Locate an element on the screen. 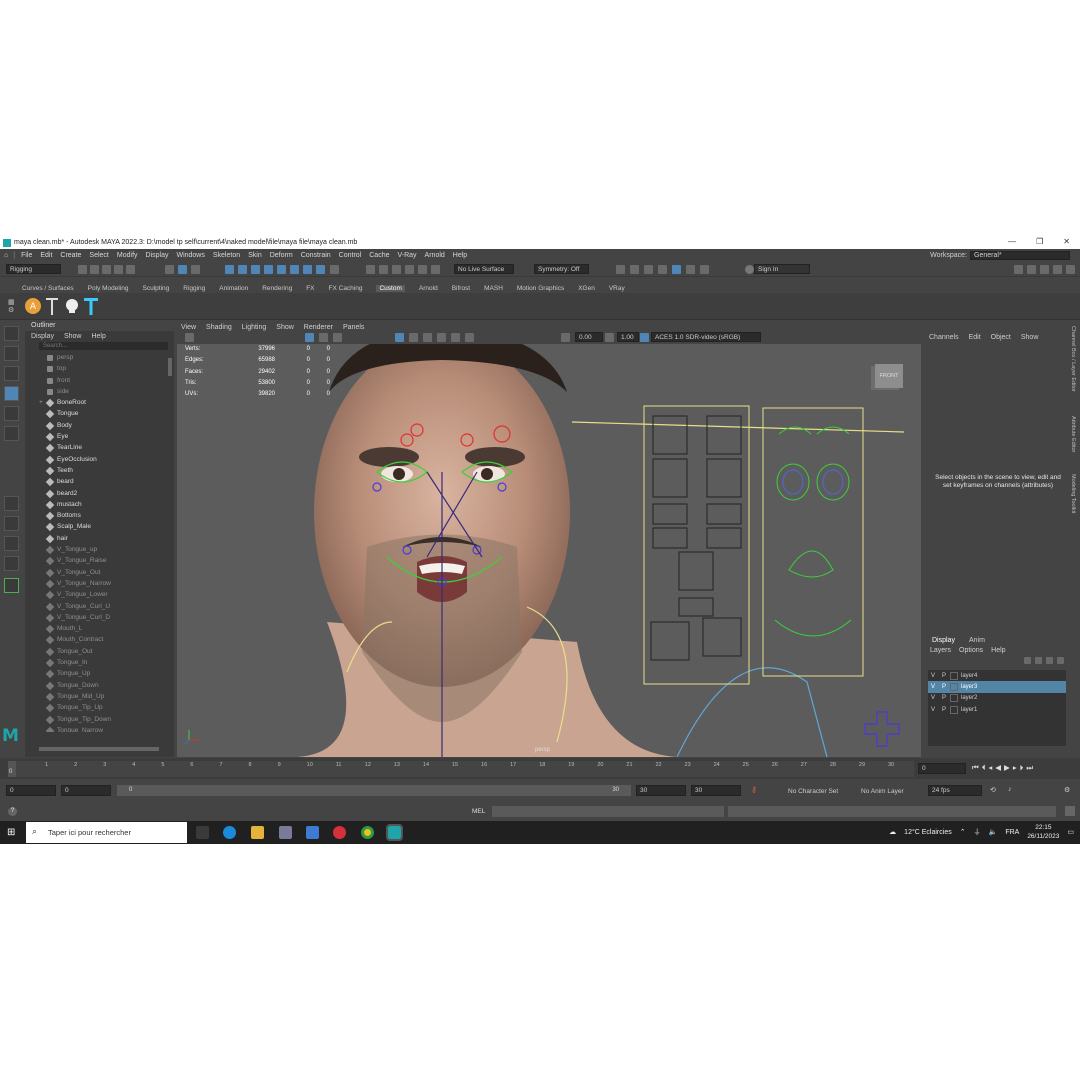 The height and width of the screenshot is (1080, 1080). new-scene-icon is located at coordinates (82, 269).